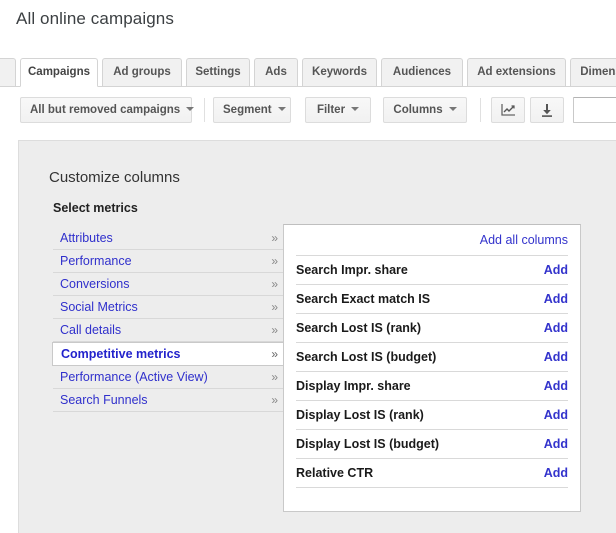  I want to click on metric-category-label: Competitive metrics, so click(121, 354).